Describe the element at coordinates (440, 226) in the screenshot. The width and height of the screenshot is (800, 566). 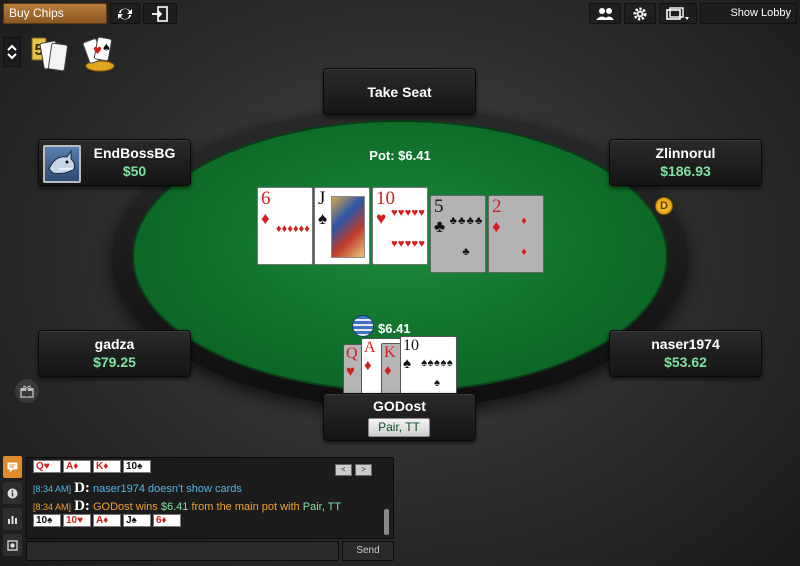
I see `card-suit: ♣` at that location.